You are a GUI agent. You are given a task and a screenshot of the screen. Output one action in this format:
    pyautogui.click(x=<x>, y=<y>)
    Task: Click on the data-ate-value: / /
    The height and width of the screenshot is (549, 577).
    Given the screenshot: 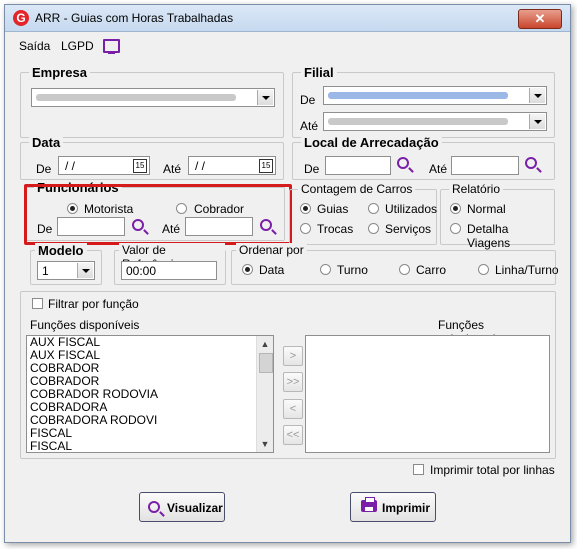 What is the action you would take?
    pyautogui.click(x=200, y=166)
    